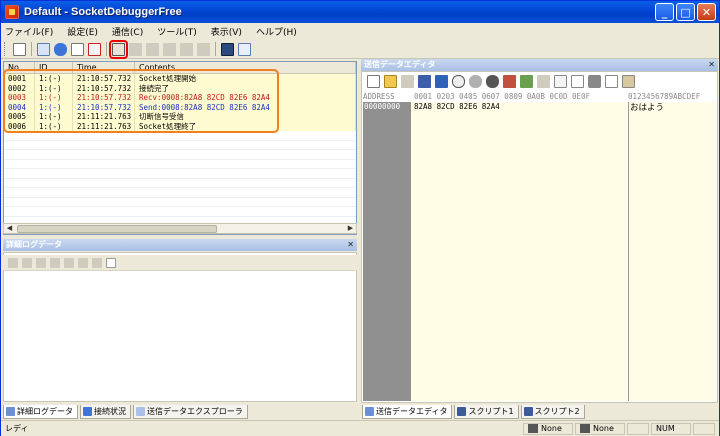 This screenshot has height=436, width=720. I want to click on tab-script2: スクリプト2, so click(552, 412).